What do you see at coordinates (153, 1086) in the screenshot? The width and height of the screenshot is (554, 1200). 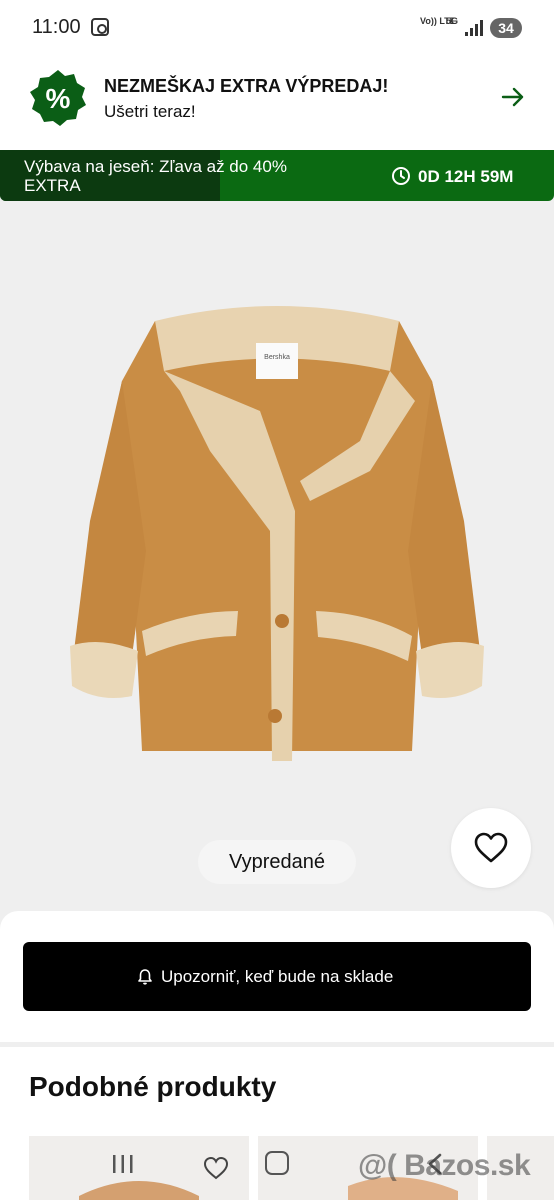 I see `section-title: Podobné produkty` at bounding box center [153, 1086].